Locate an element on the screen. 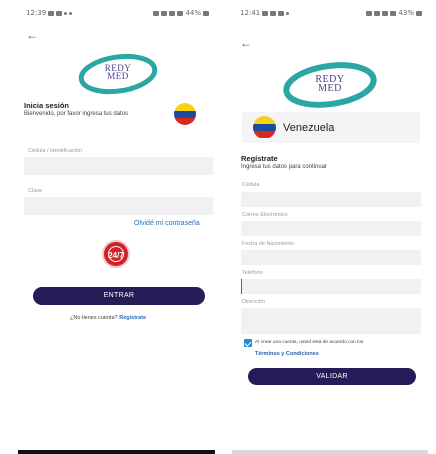 The image size is (436, 454). email-input is located at coordinates (331, 228).